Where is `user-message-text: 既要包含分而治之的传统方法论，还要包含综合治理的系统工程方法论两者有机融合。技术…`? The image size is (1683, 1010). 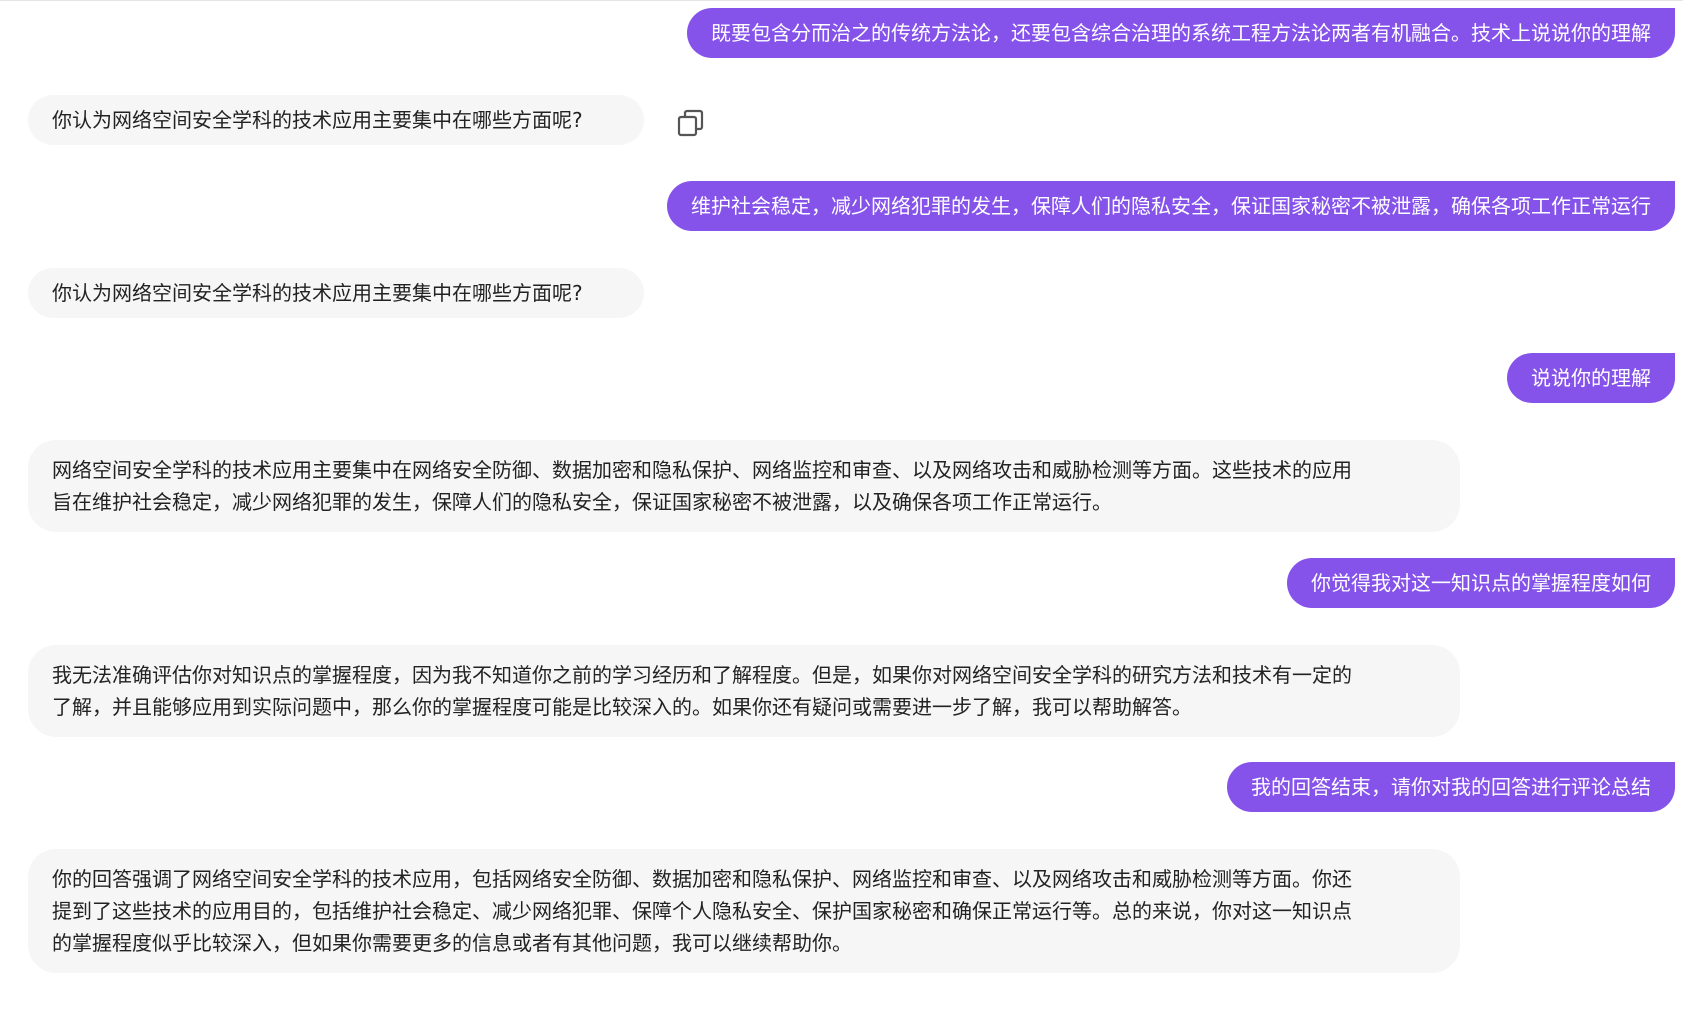 user-message-text: 既要包含分而治之的传统方法论，还要包含综合治理的系统工程方法论两者有机融合。技术… is located at coordinates (1181, 33).